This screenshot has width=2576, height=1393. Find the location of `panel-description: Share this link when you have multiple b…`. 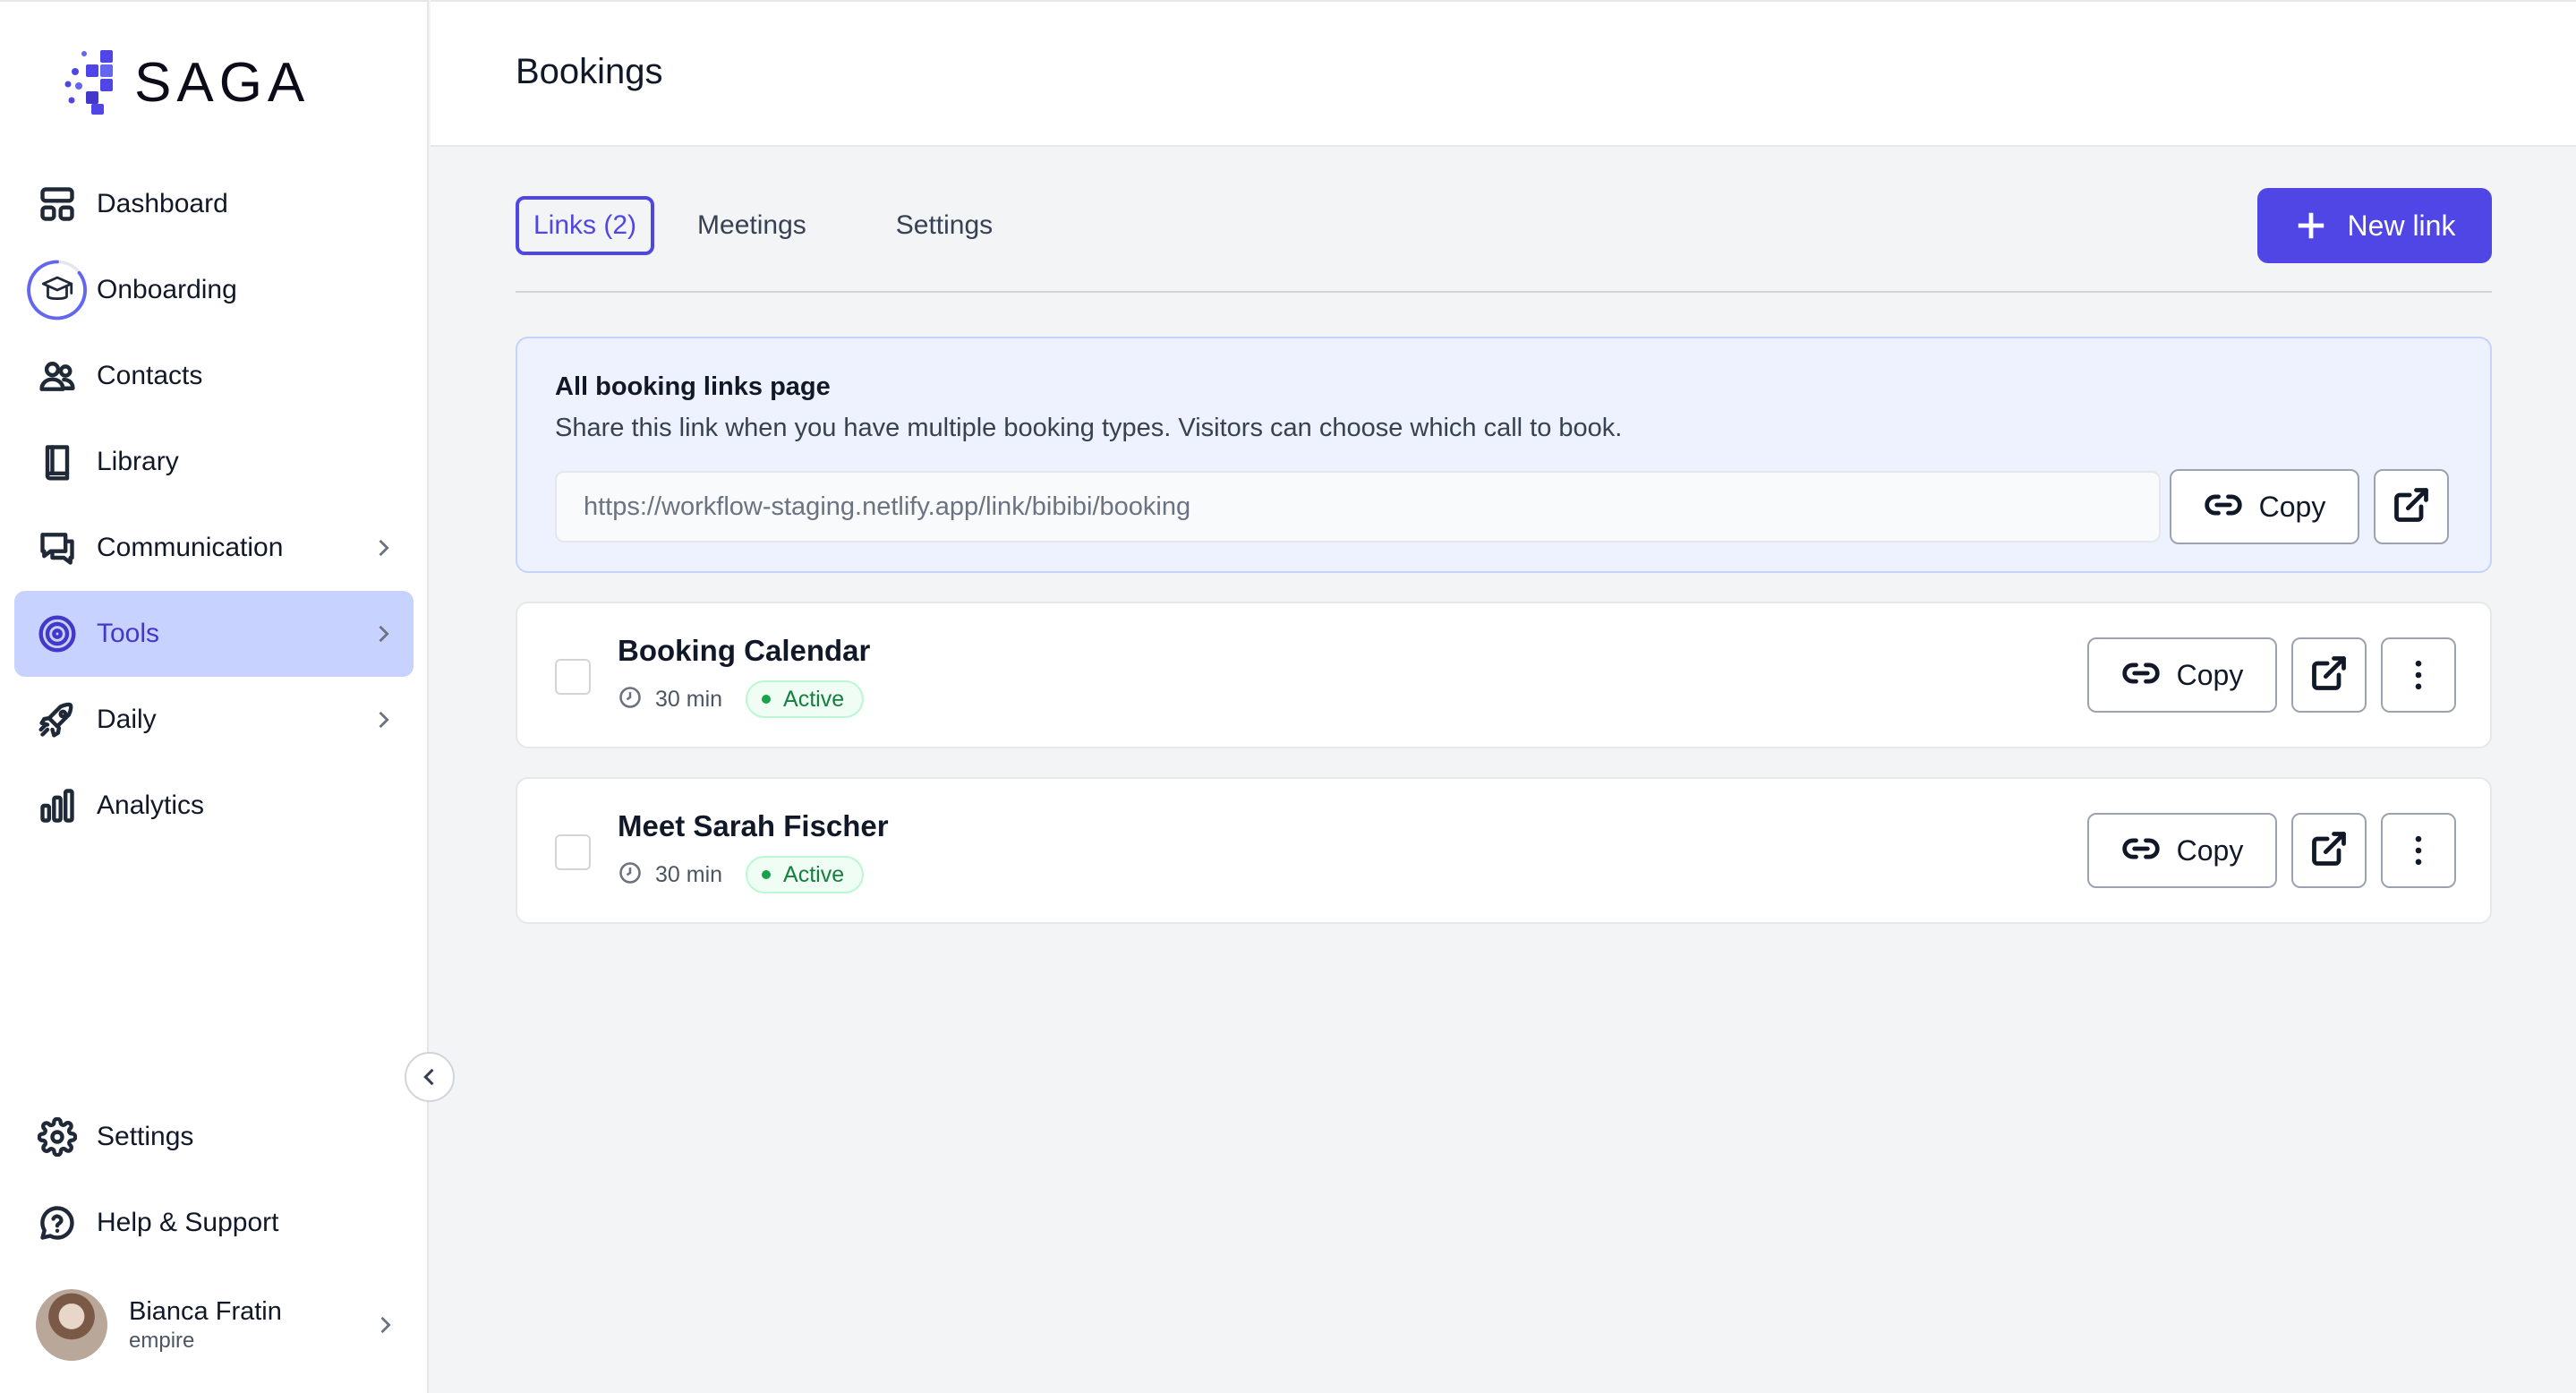

panel-description: Share this link when you have multiple b… is located at coordinates (1089, 428).